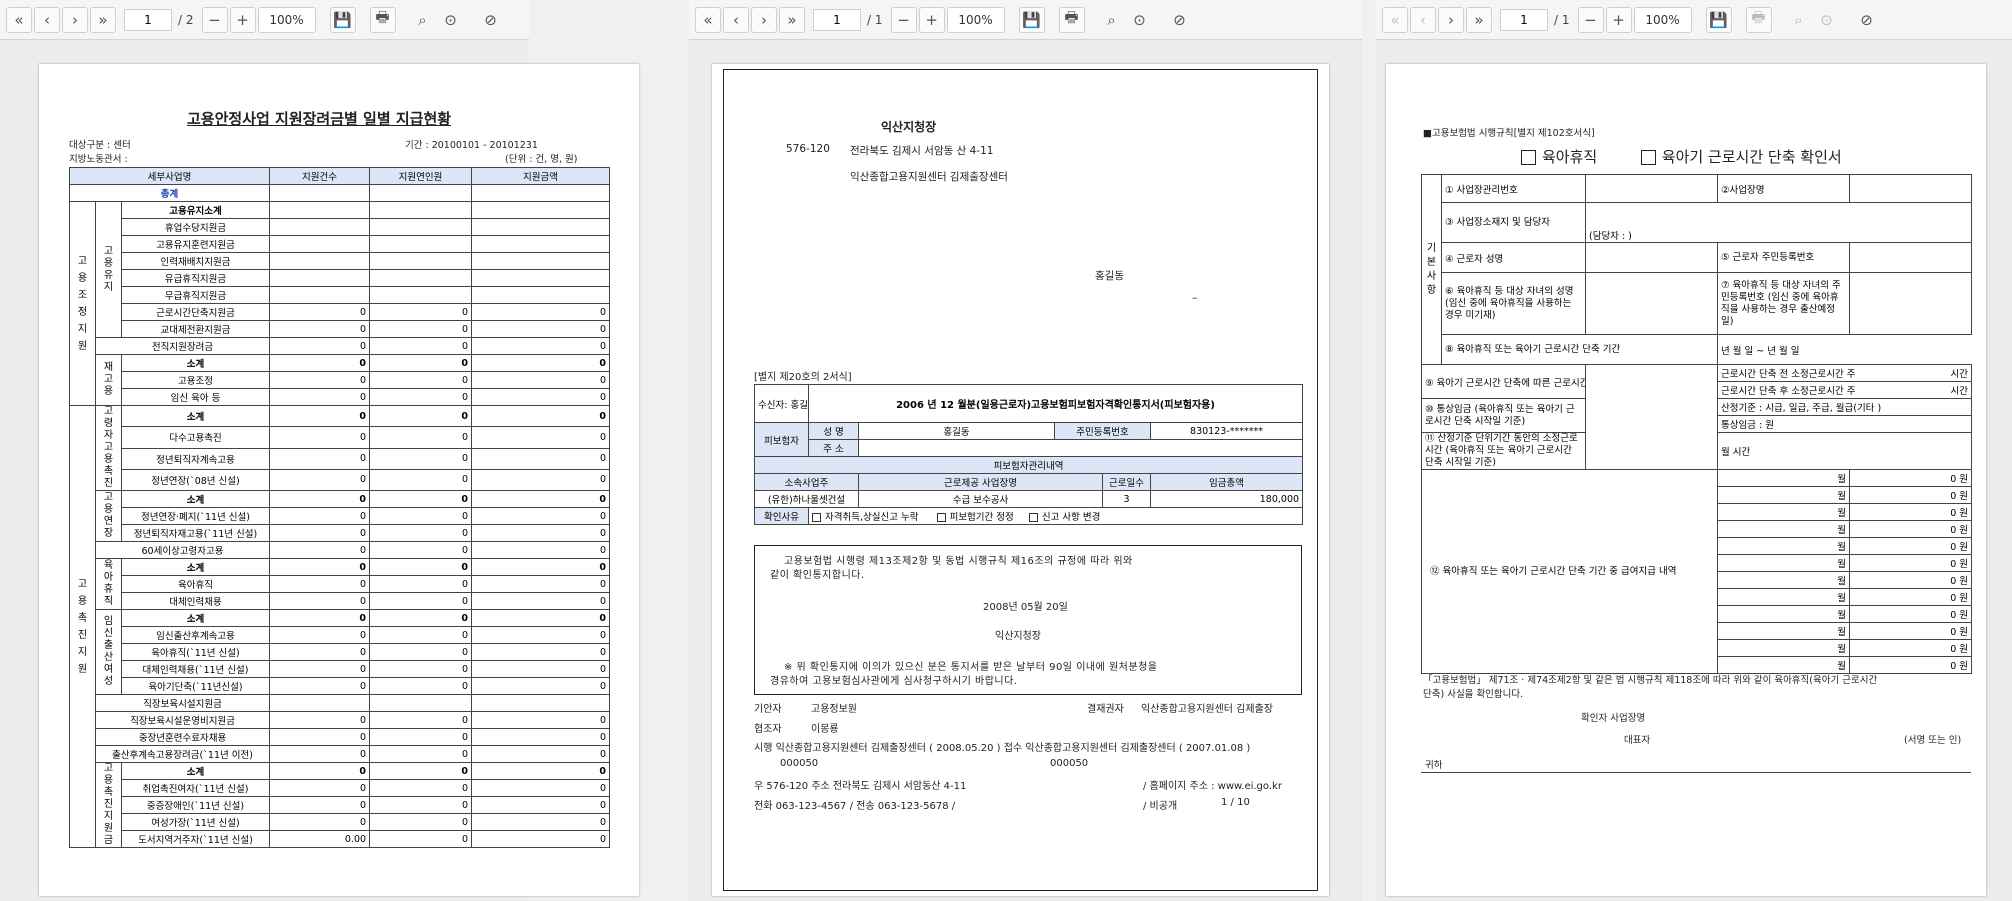  Describe the element at coordinates (195, 686) in the screenshot. I see `row-name: 육아기단축(`11년신설)` at that location.